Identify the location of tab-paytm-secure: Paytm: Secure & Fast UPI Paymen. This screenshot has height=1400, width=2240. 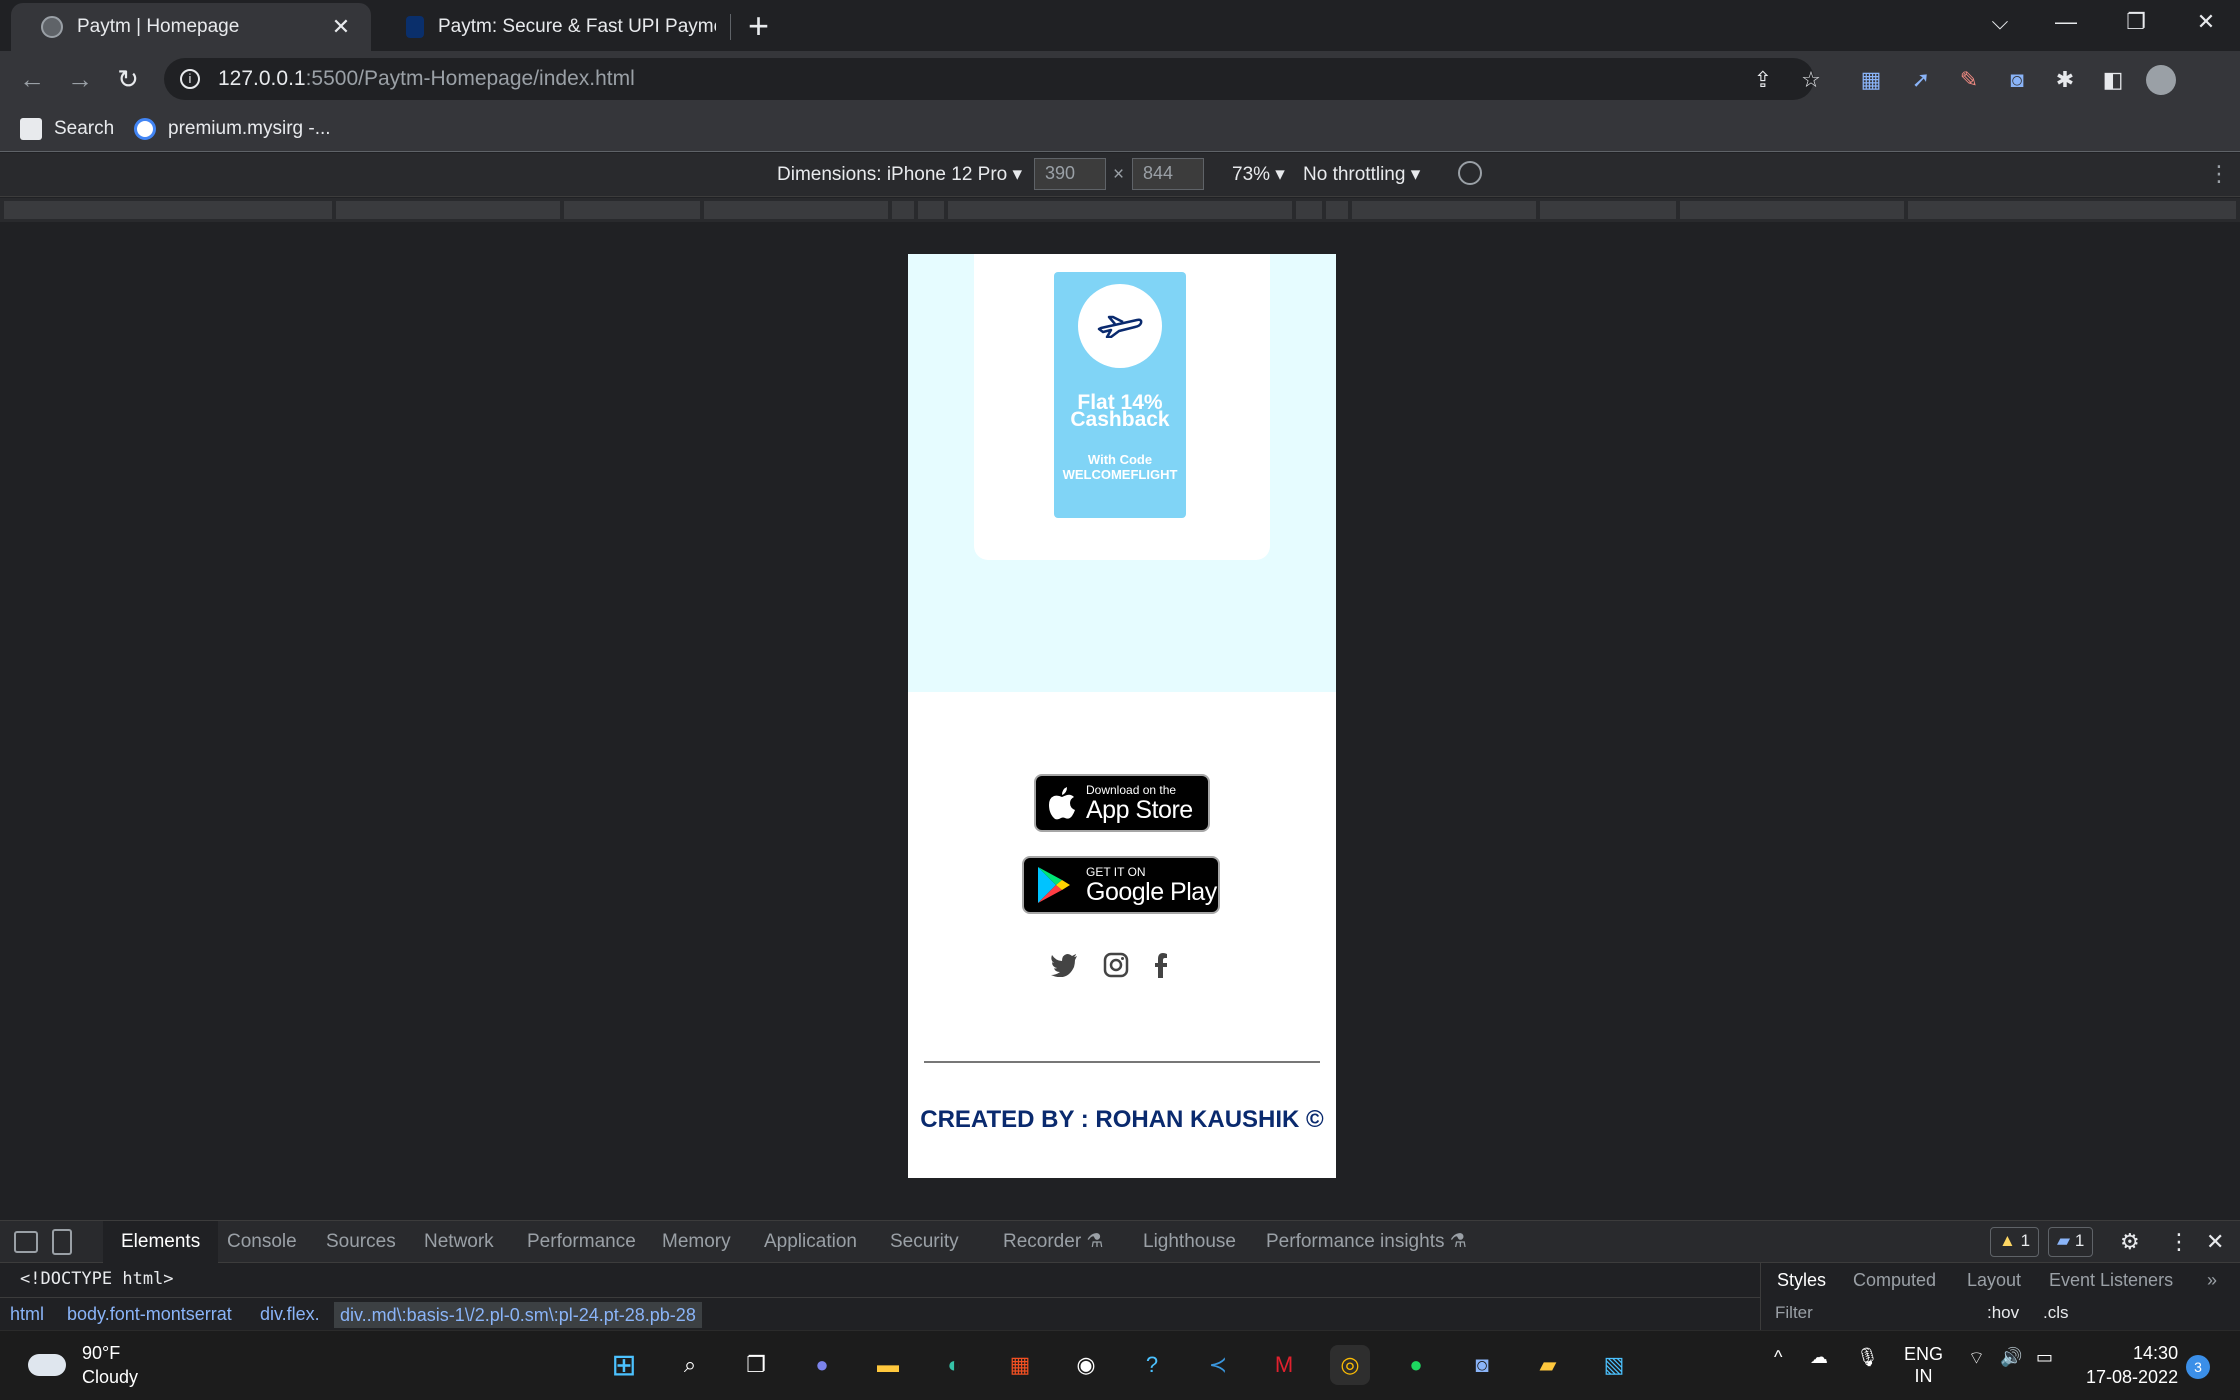
(556, 27).